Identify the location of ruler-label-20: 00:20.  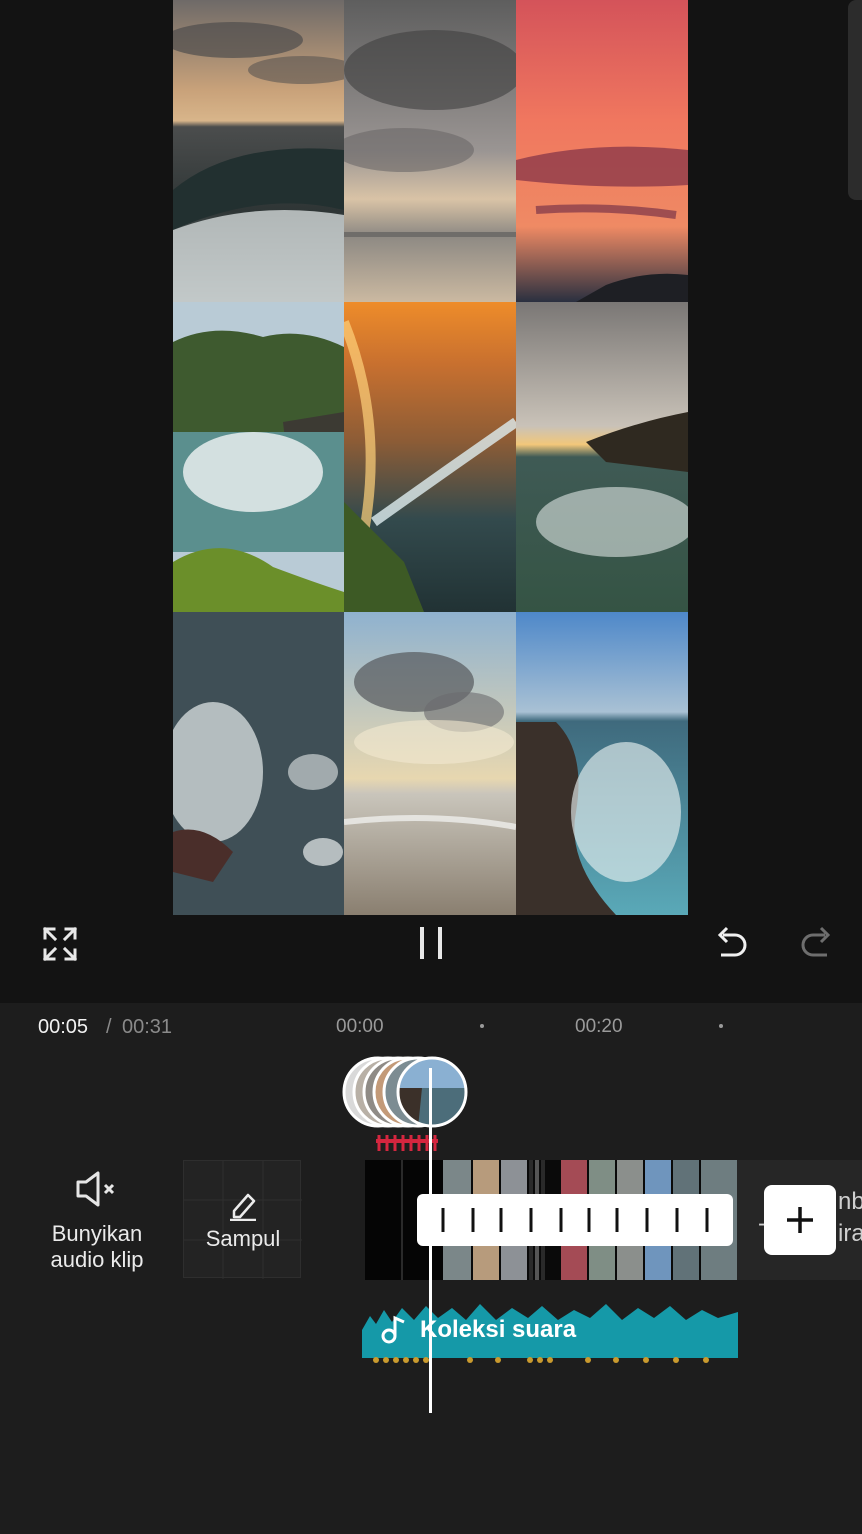
(599, 1026).